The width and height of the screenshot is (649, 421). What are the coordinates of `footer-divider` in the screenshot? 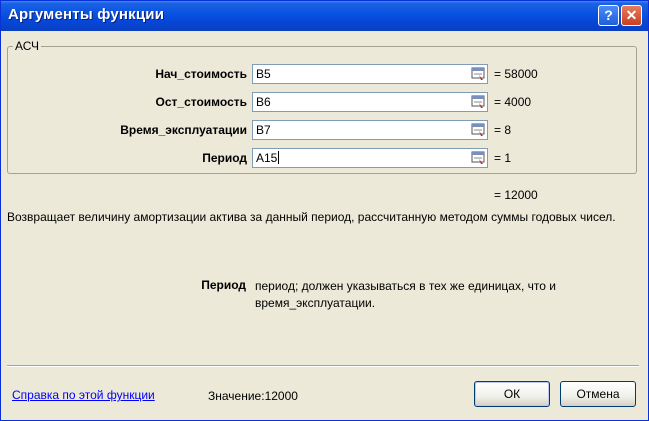 It's located at (323, 366).